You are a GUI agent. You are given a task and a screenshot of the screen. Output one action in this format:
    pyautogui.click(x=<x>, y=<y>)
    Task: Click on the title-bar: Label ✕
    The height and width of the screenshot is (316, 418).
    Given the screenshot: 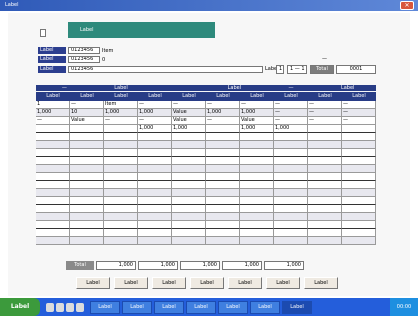 What is the action you would take?
    pyautogui.click(x=209, y=5)
    